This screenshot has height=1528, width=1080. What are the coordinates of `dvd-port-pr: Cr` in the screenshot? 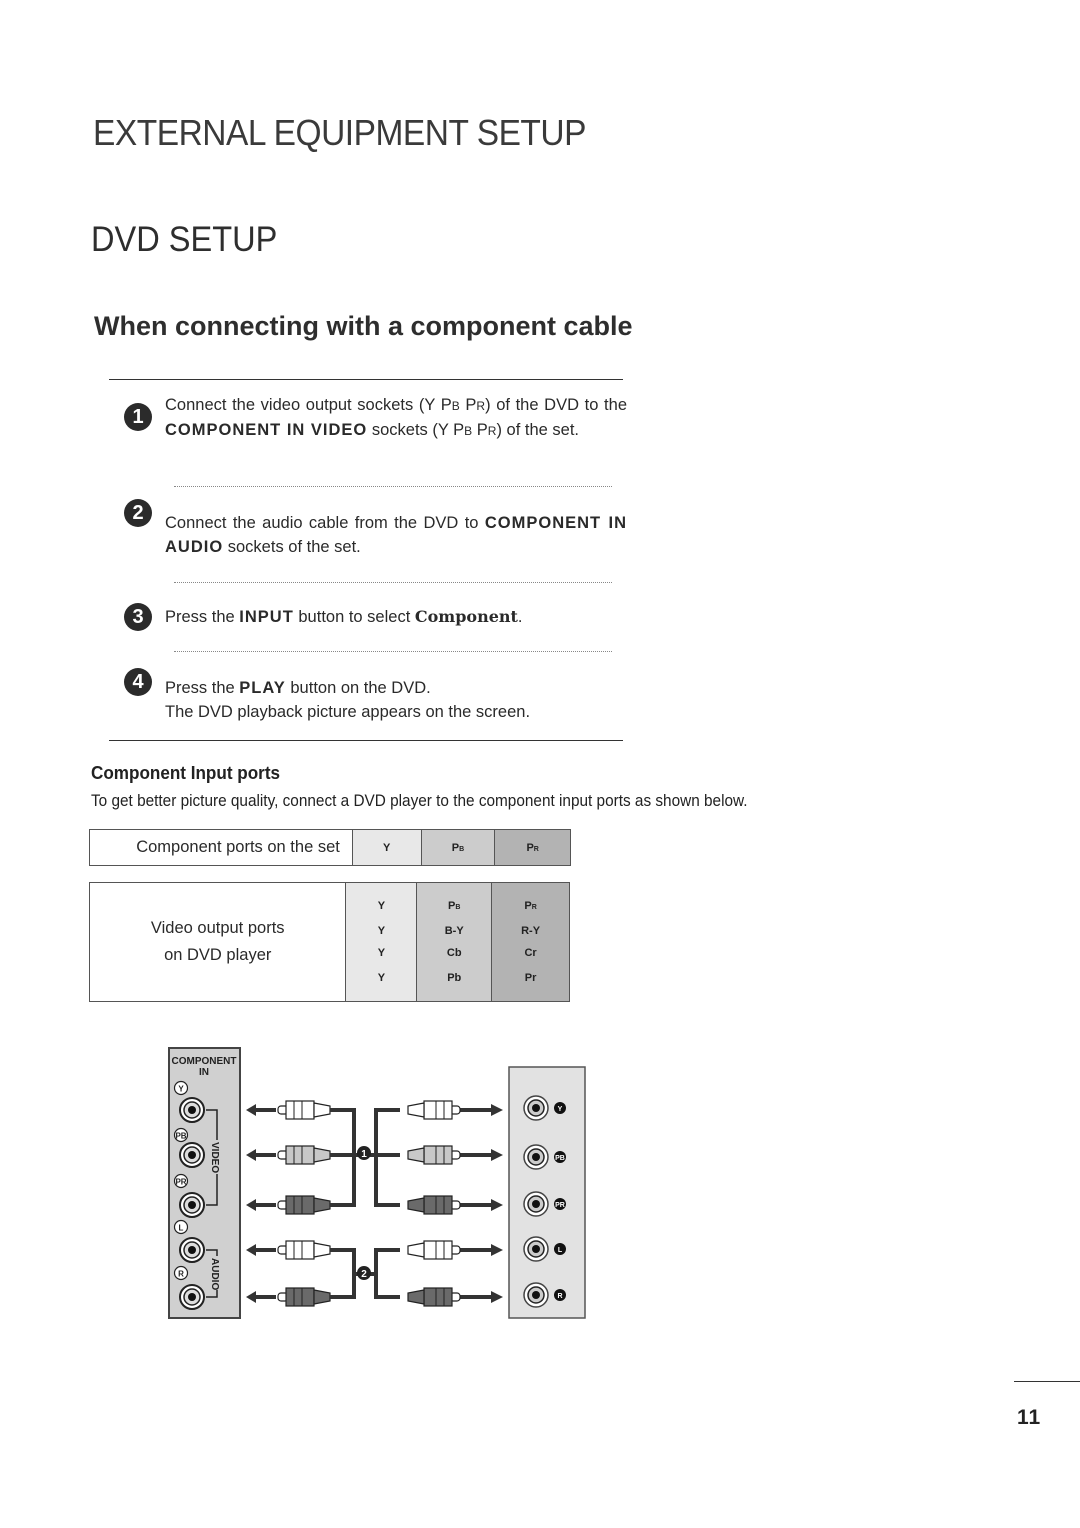 It's located at (530, 952).